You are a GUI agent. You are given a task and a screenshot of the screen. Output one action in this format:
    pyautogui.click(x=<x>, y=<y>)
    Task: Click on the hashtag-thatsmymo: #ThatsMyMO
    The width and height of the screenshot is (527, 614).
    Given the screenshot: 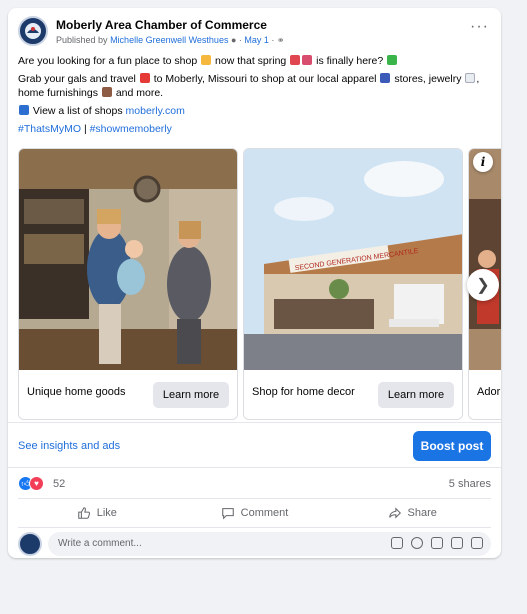 What is the action you would take?
    pyautogui.click(x=49, y=129)
    